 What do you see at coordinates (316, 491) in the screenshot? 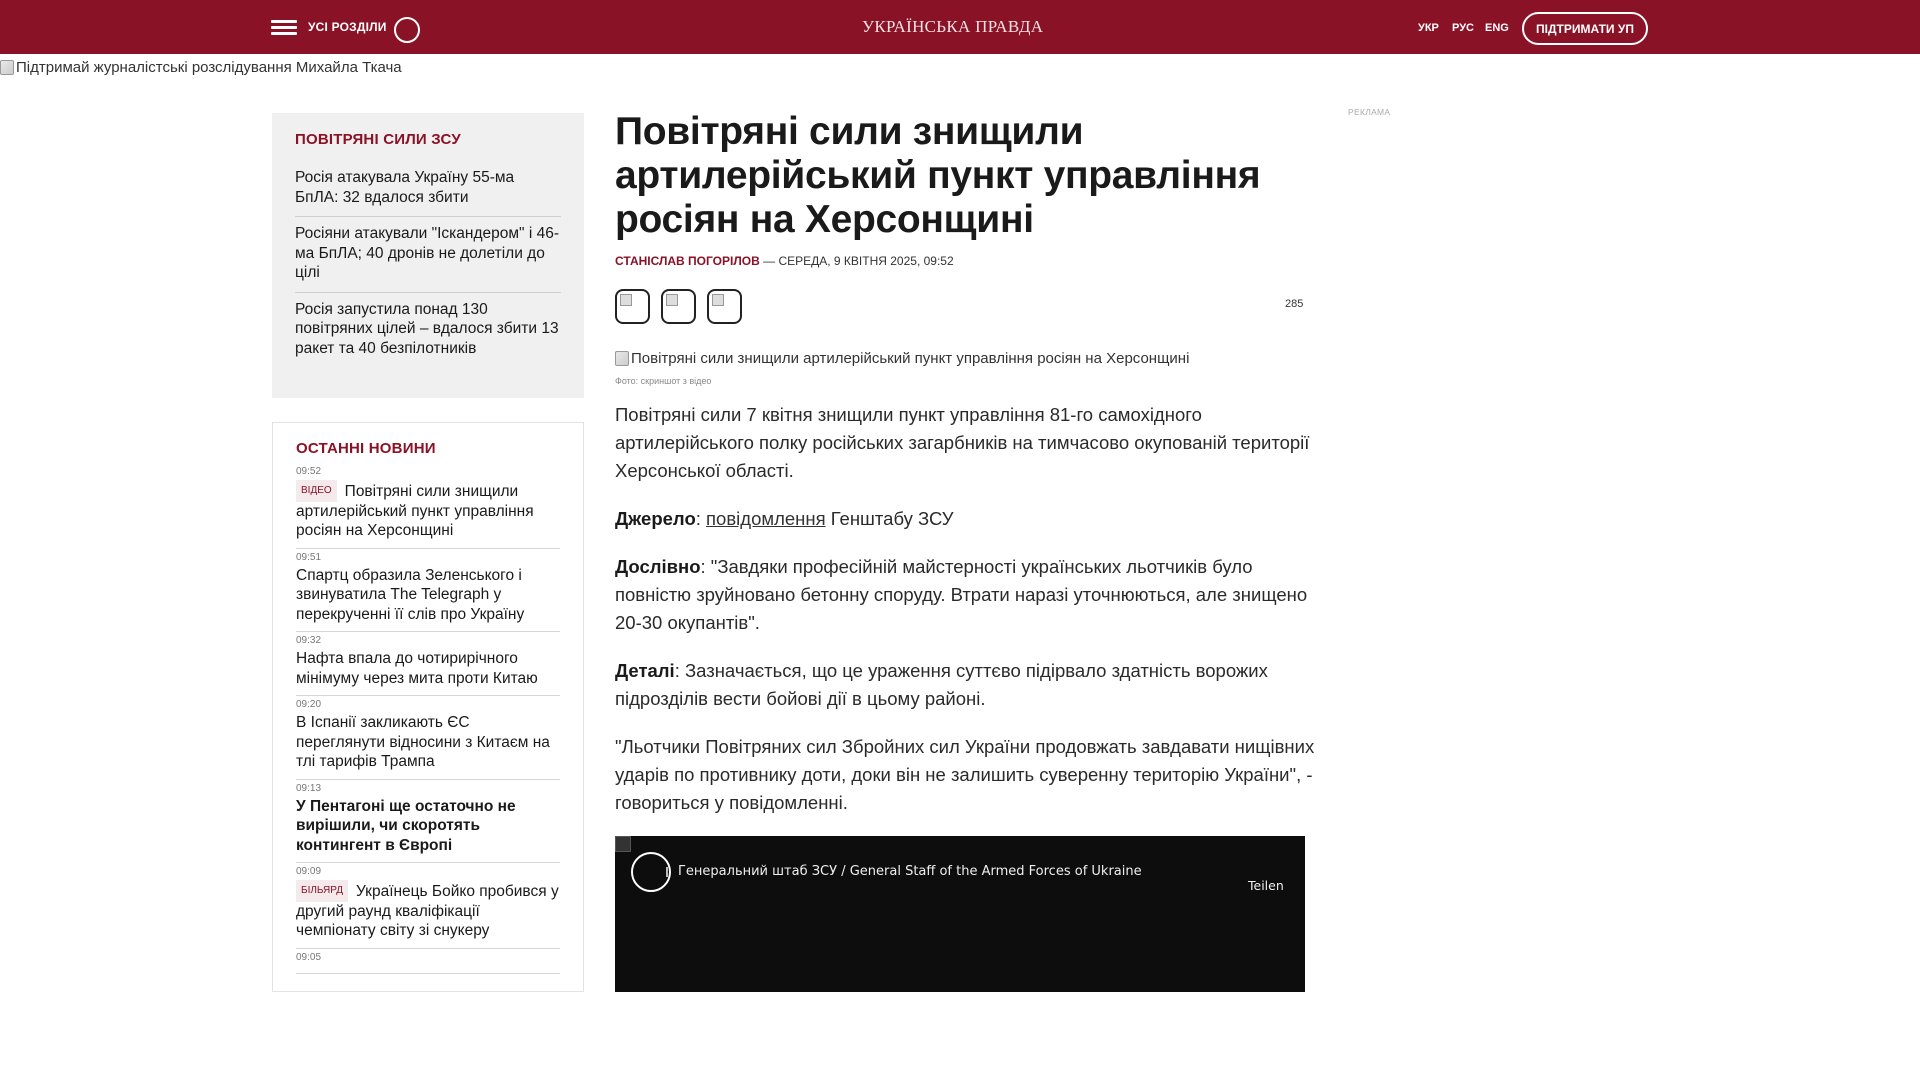
I see `news-tag: ВІДЕО` at bounding box center [316, 491].